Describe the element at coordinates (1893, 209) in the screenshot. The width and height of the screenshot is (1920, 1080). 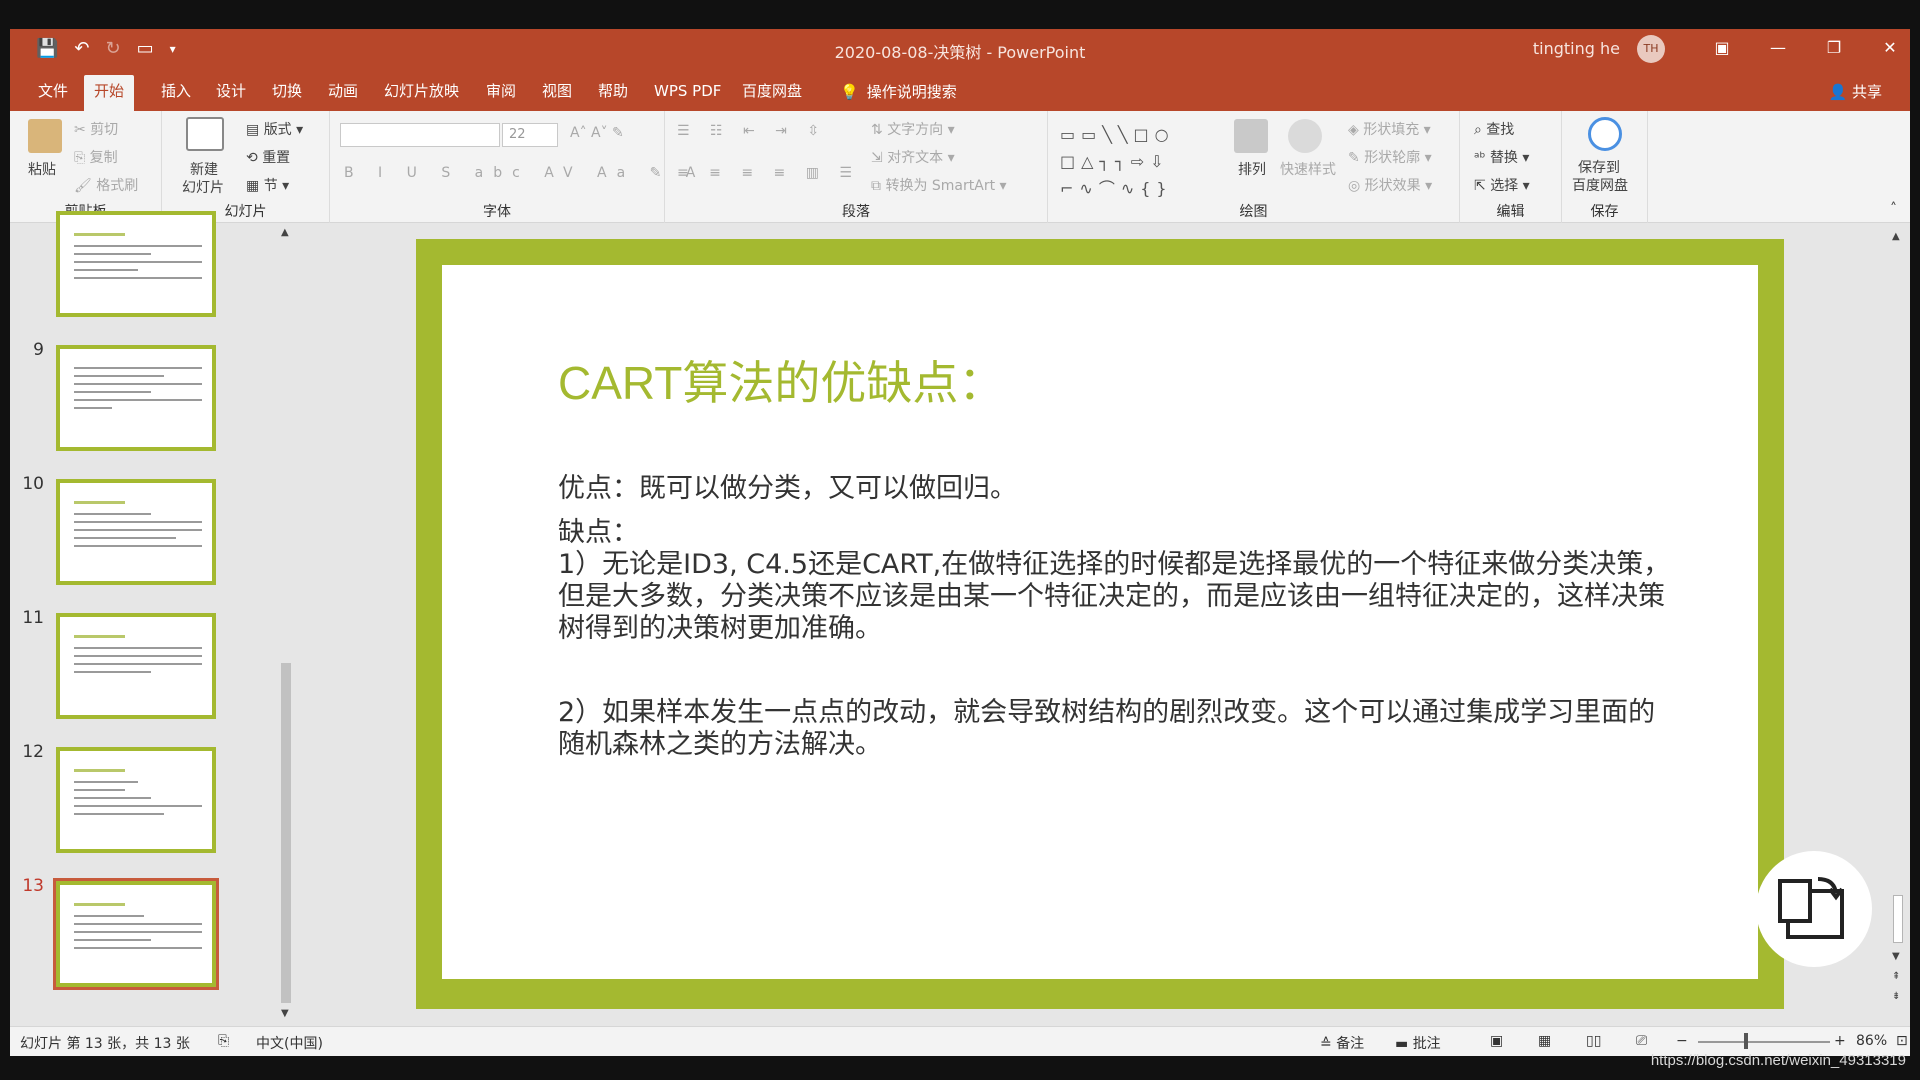
I see `collapse-ribbon-icon: ˄` at that location.